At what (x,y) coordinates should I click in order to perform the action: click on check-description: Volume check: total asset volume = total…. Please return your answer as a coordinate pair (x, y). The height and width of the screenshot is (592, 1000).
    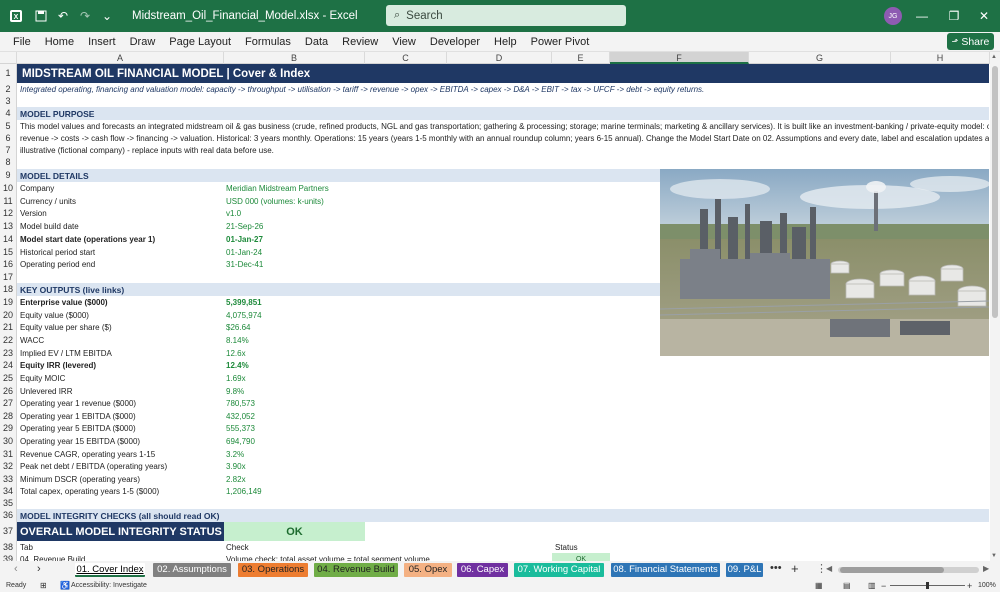
    Looking at the image, I should click on (328, 557).